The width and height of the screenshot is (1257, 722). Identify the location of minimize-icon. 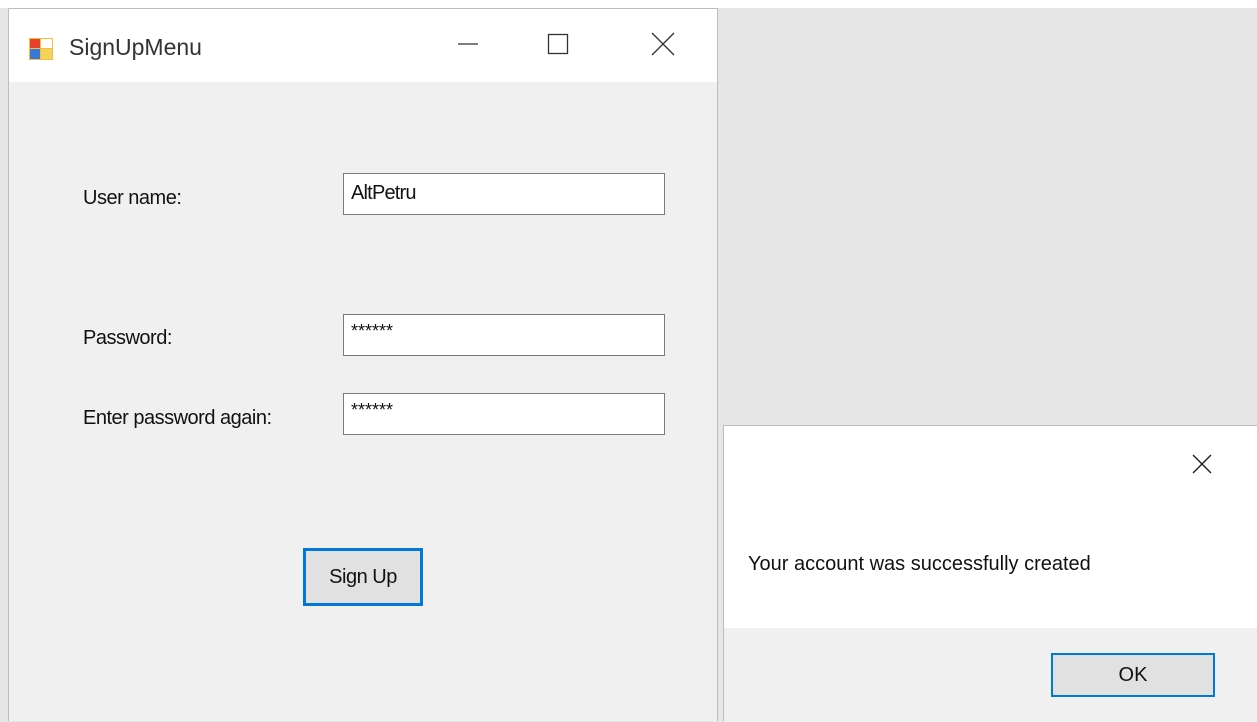
(468, 46).